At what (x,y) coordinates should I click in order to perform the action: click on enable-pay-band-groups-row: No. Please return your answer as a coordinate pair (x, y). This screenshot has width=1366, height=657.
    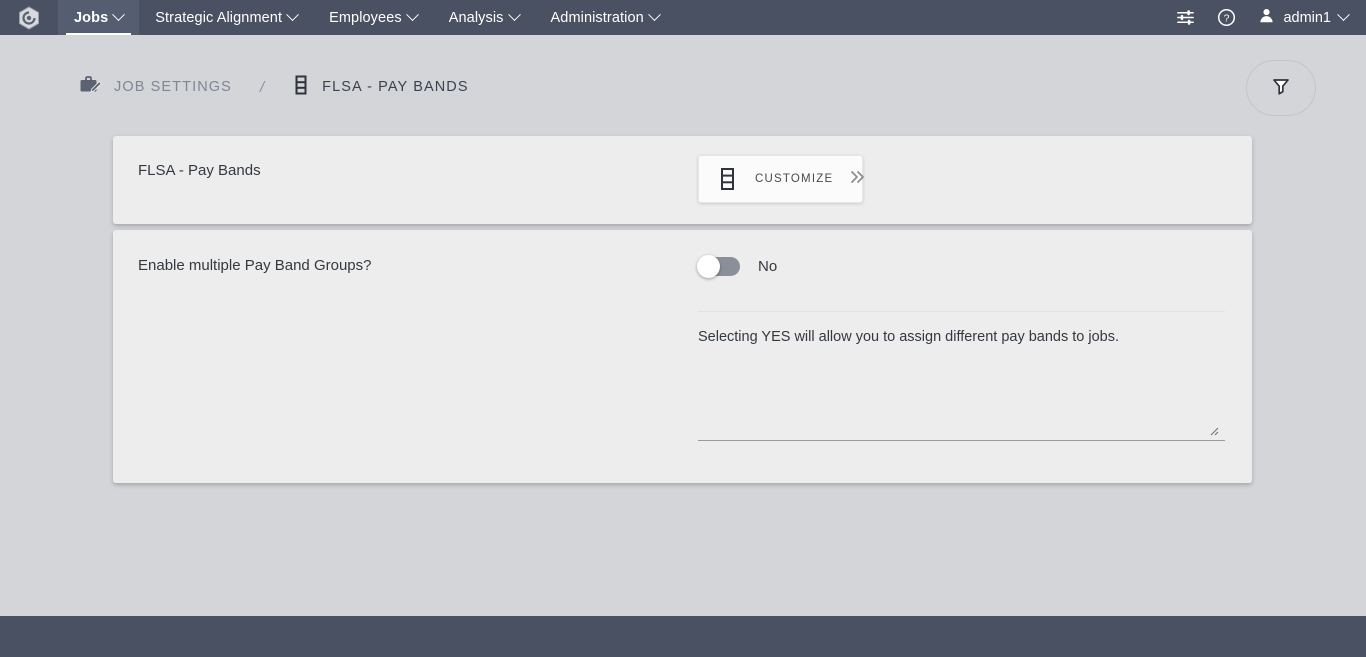
    Looking at the image, I should click on (737, 266).